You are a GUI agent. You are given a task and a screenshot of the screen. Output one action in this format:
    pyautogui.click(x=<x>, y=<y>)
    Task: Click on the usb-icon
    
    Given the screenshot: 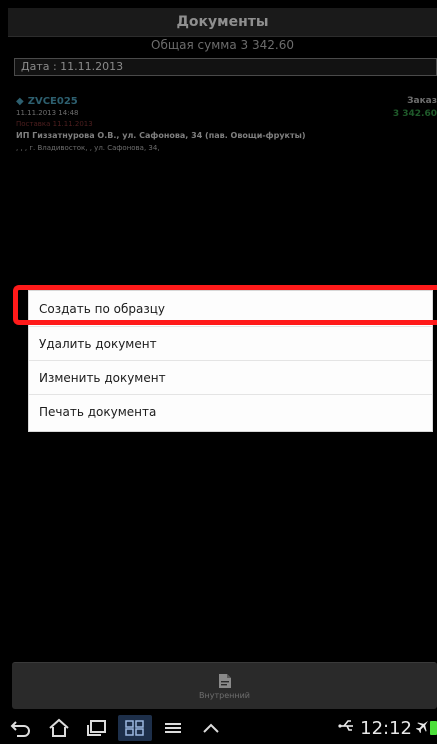 What is the action you would take?
    pyautogui.click(x=347, y=728)
    